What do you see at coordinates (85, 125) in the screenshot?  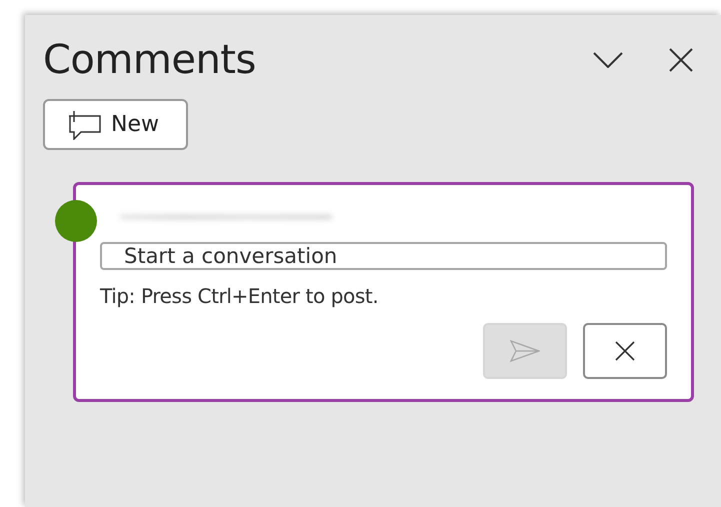 I see `new-comment-icon` at bounding box center [85, 125].